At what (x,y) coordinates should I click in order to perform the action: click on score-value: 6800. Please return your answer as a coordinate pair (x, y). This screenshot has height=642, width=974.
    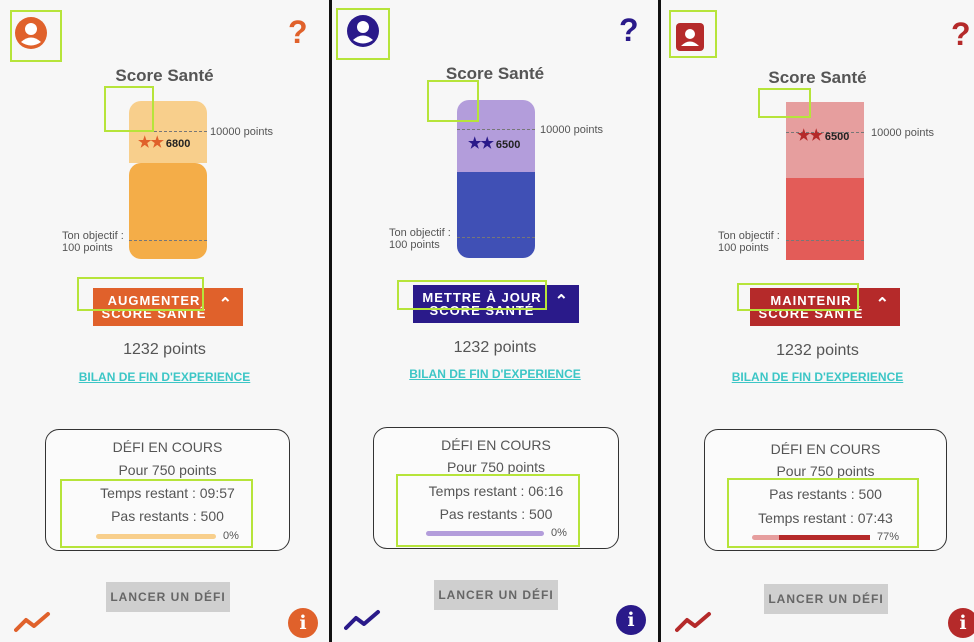
    Looking at the image, I should click on (178, 144).